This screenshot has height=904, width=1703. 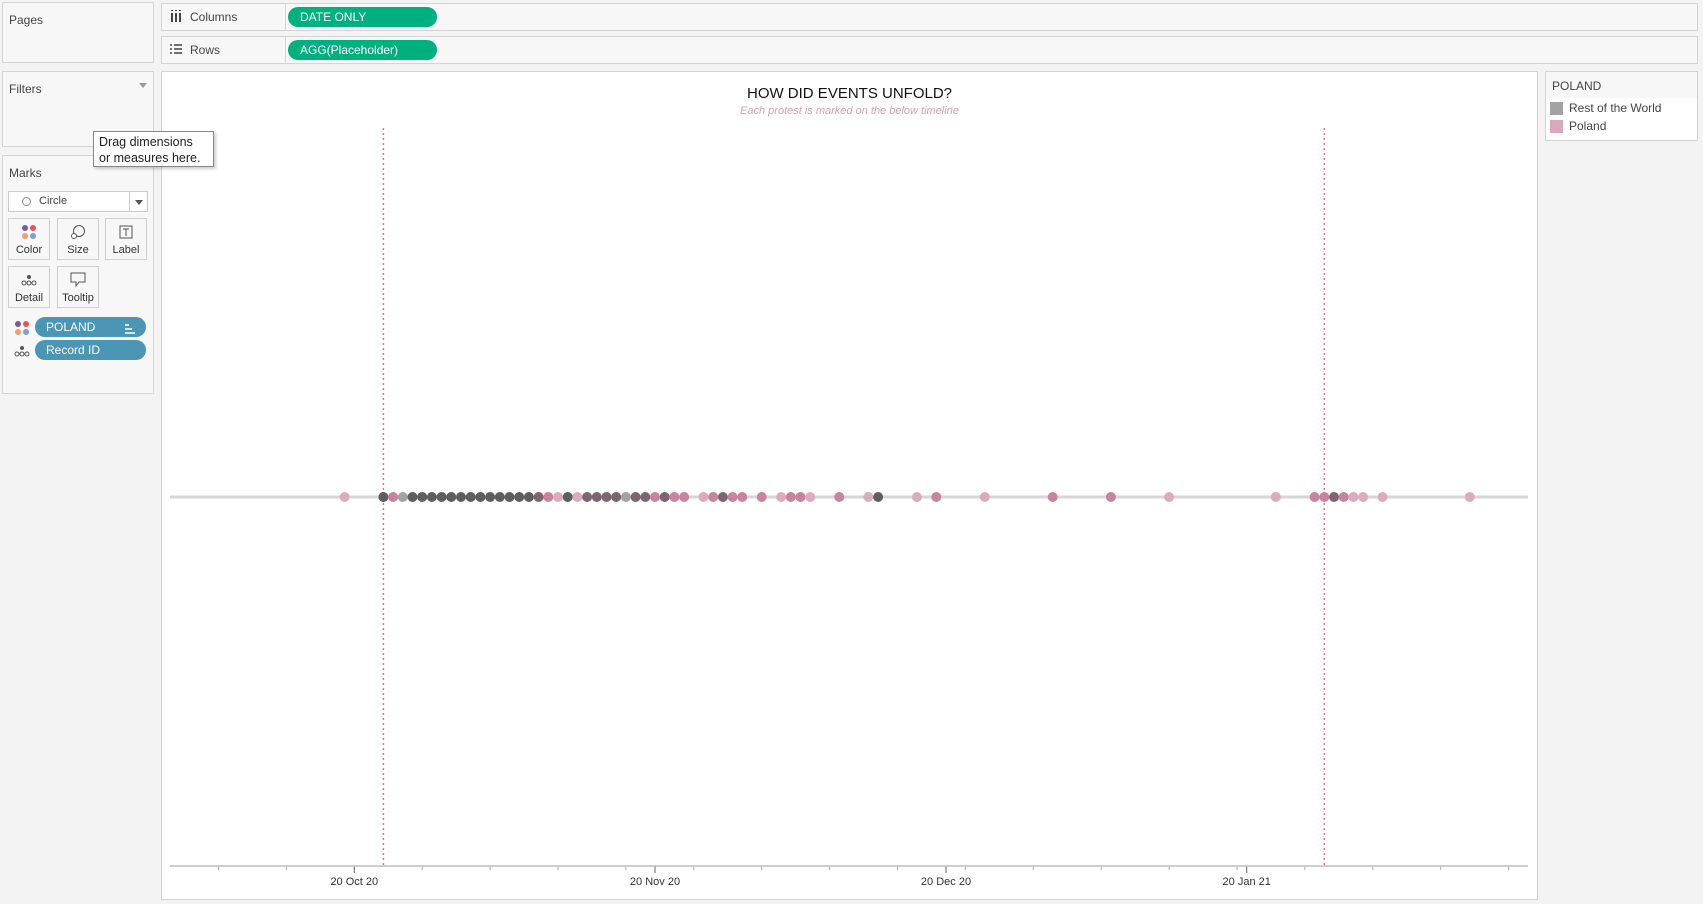 I want to click on tooltip-button: Tooltip, so click(x=78, y=287).